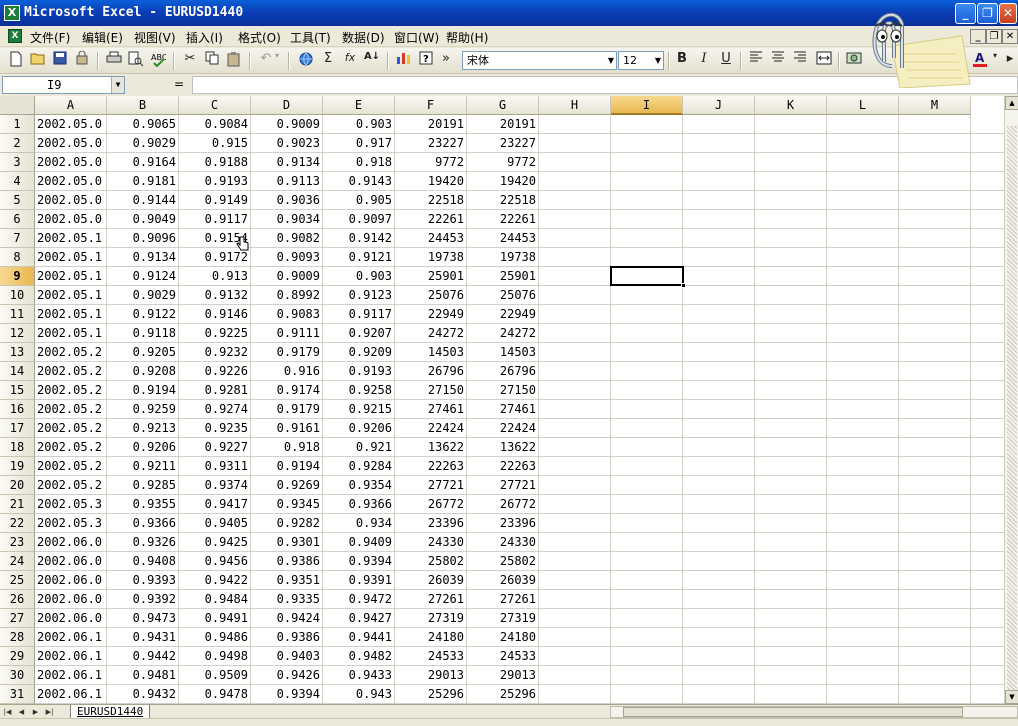 The width and height of the screenshot is (1018, 726). I want to click on cell-f3: 9772, so click(430, 162).